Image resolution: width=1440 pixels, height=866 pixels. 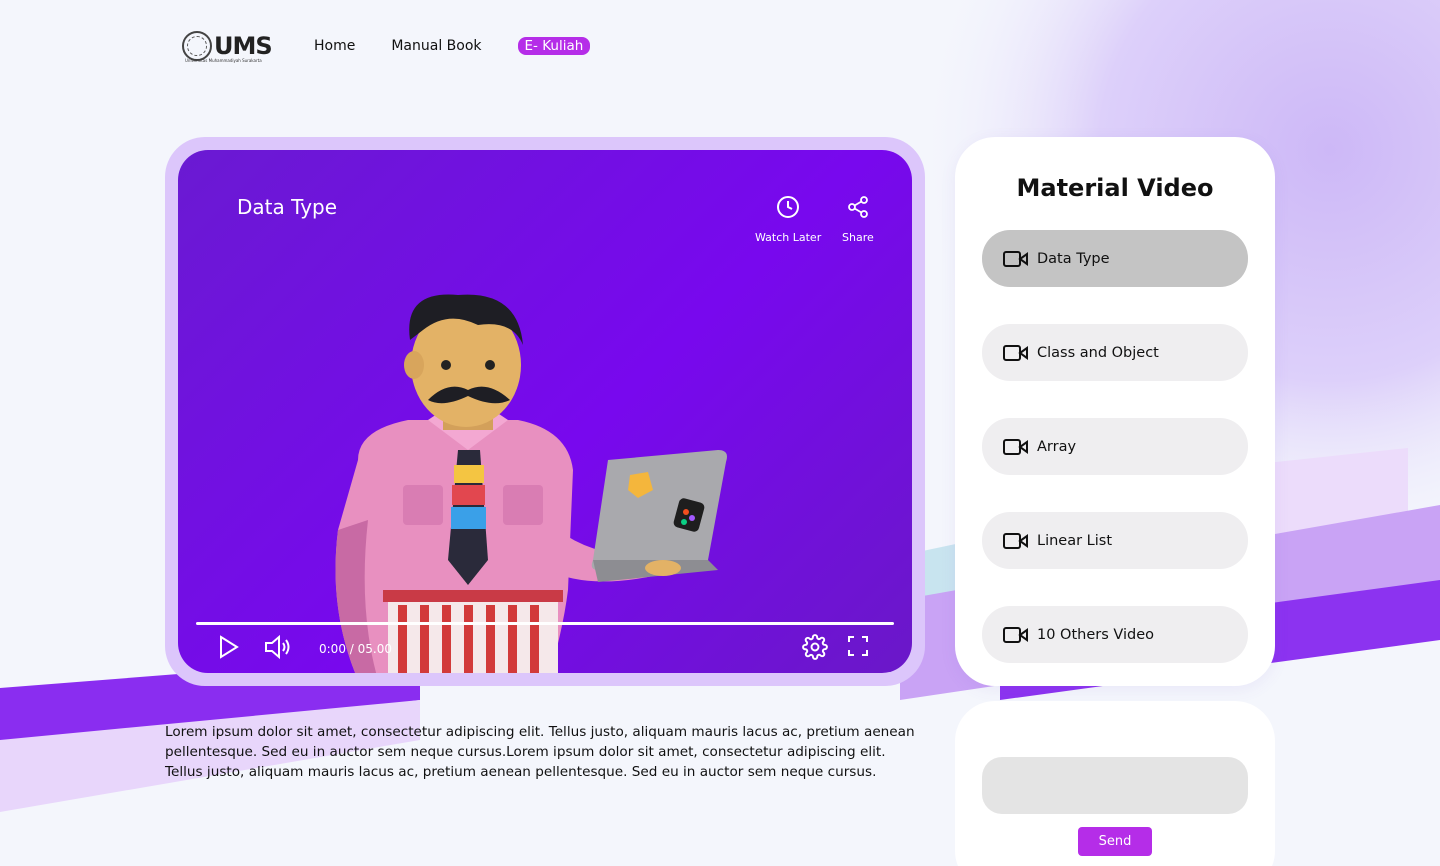 What do you see at coordinates (1098, 352) in the screenshot?
I see `material-item-label: Class and Object` at bounding box center [1098, 352].